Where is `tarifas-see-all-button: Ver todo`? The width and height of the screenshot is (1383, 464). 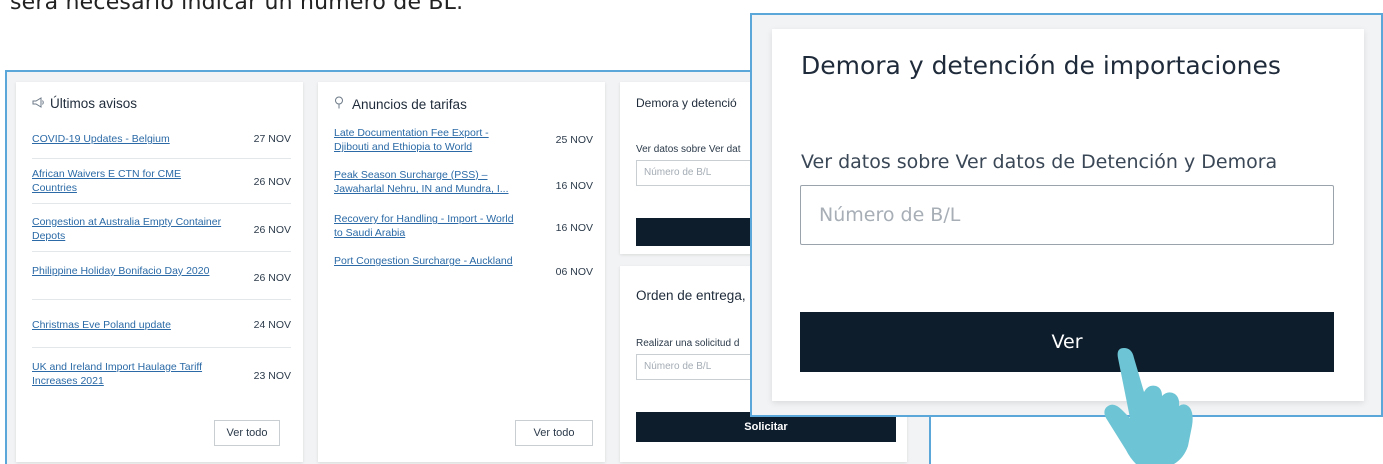 tarifas-see-all-button: Ver todo is located at coordinates (554, 433).